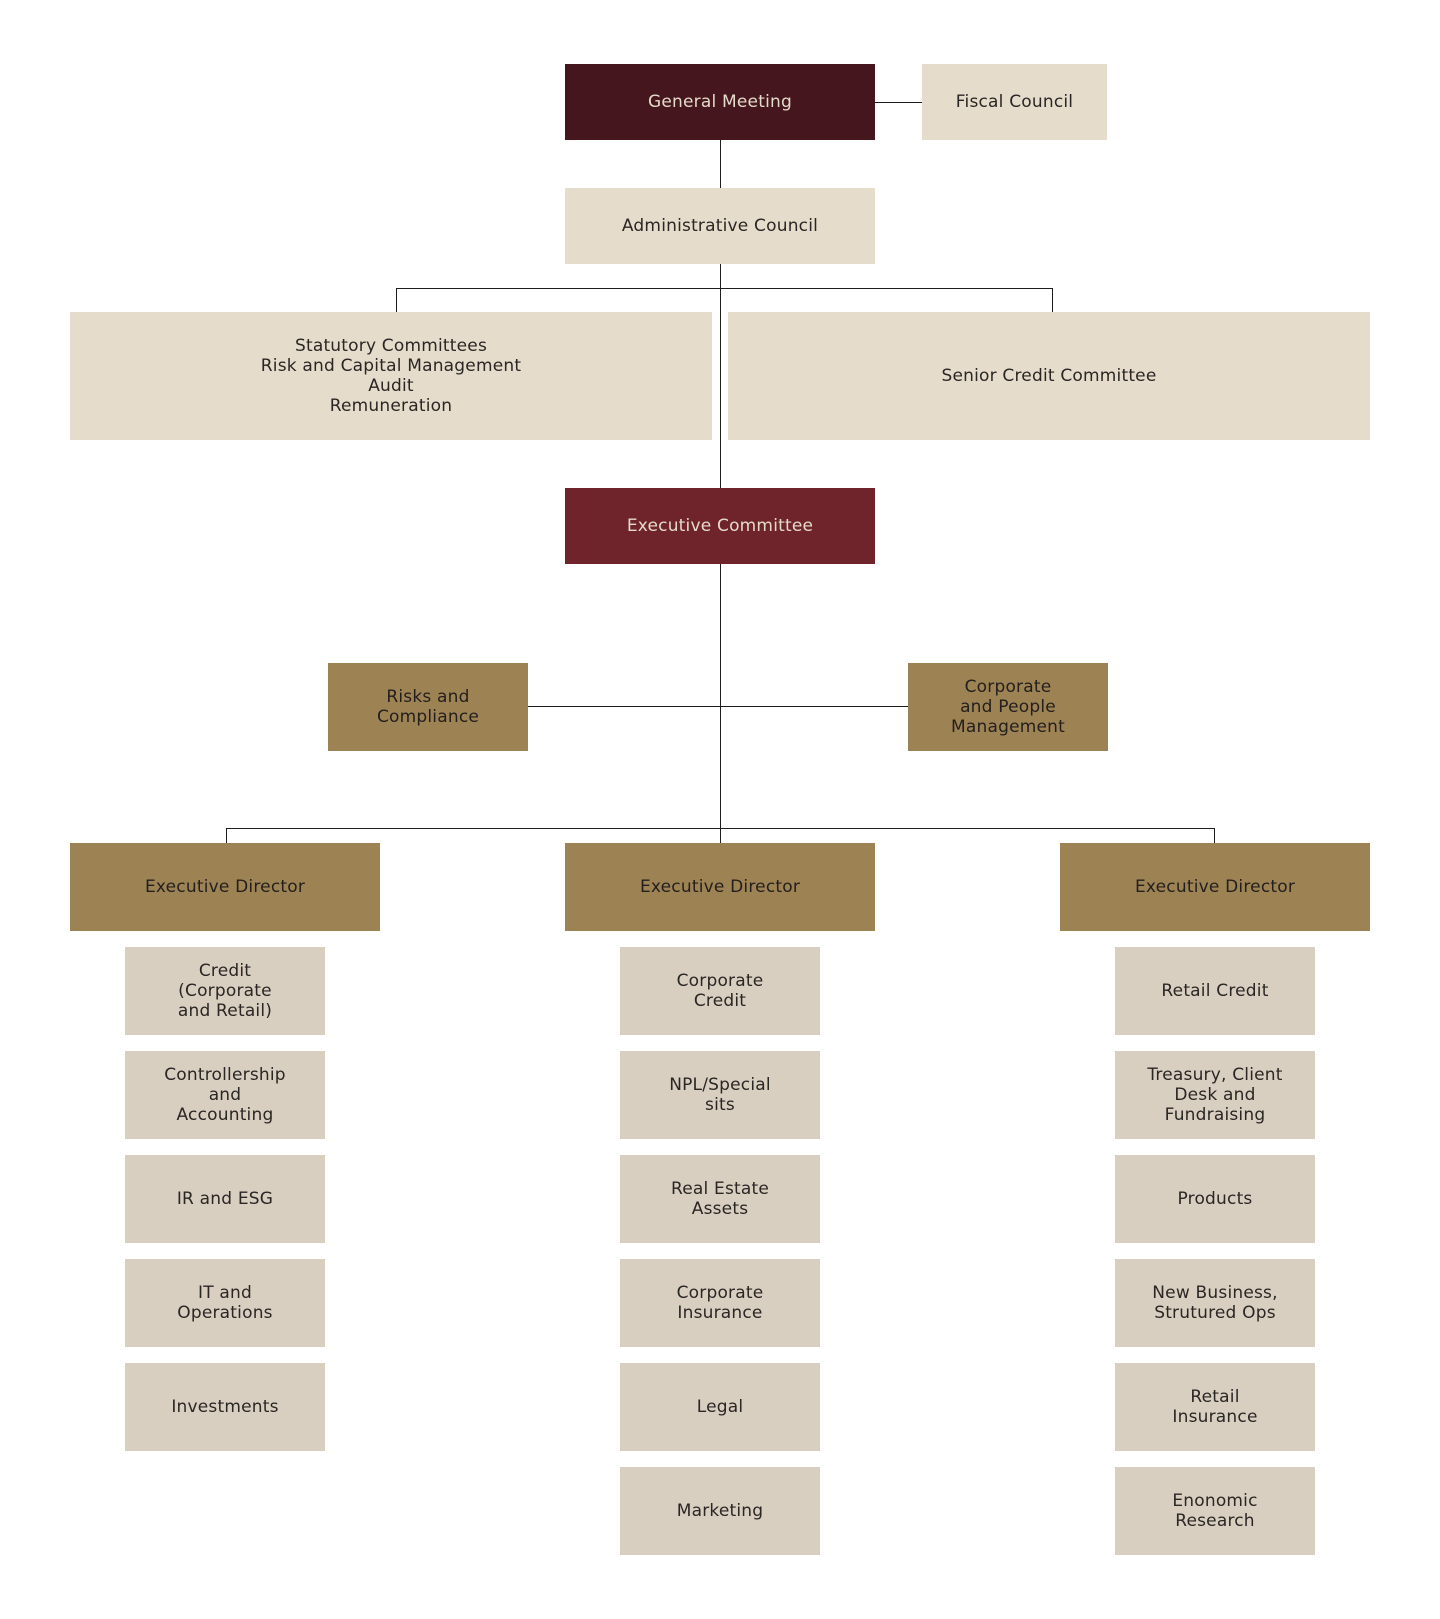  What do you see at coordinates (720, 102) in the screenshot?
I see `general-meeting-box: General Meeting` at bounding box center [720, 102].